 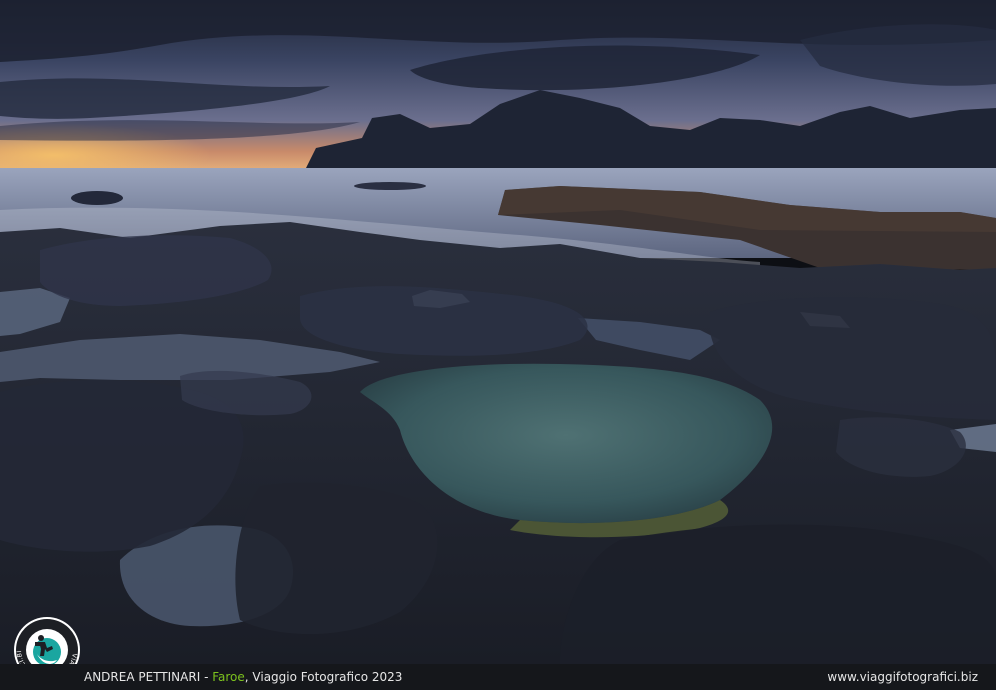 What do you see at coordinates (228, 677) in the screenshot?
I see `location-name: Faroe` at bounding box center [228, 677].